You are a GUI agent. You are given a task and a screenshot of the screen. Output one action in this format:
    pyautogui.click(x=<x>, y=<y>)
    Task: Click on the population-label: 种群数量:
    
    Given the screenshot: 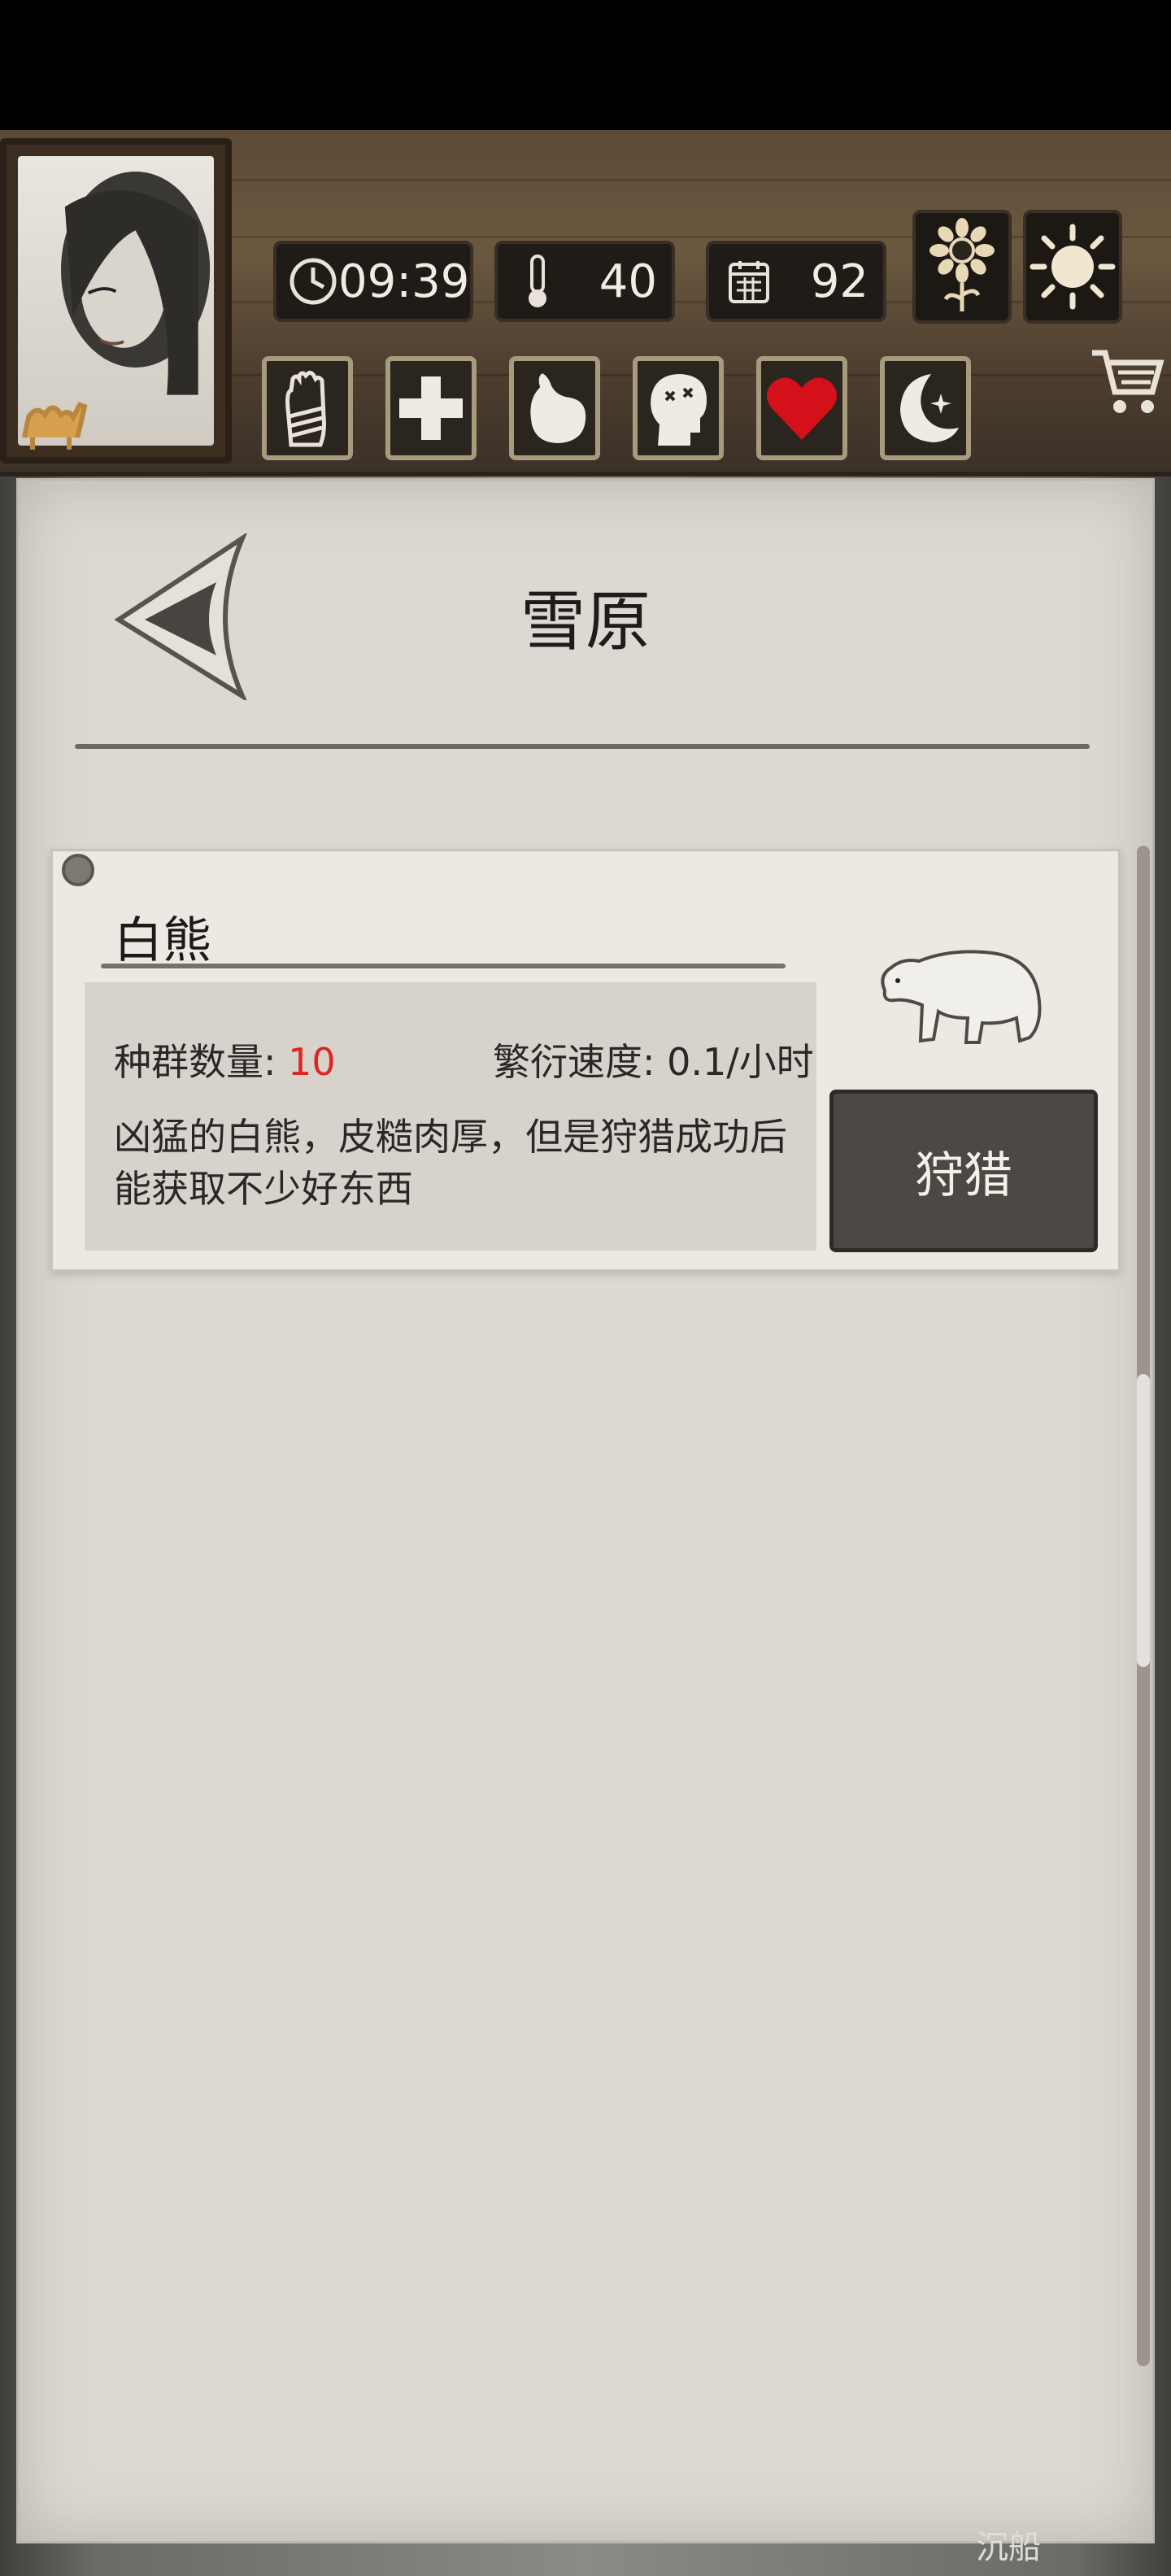 What is the action you would take?
    pyautogui.click(x=195, y=1062)
    